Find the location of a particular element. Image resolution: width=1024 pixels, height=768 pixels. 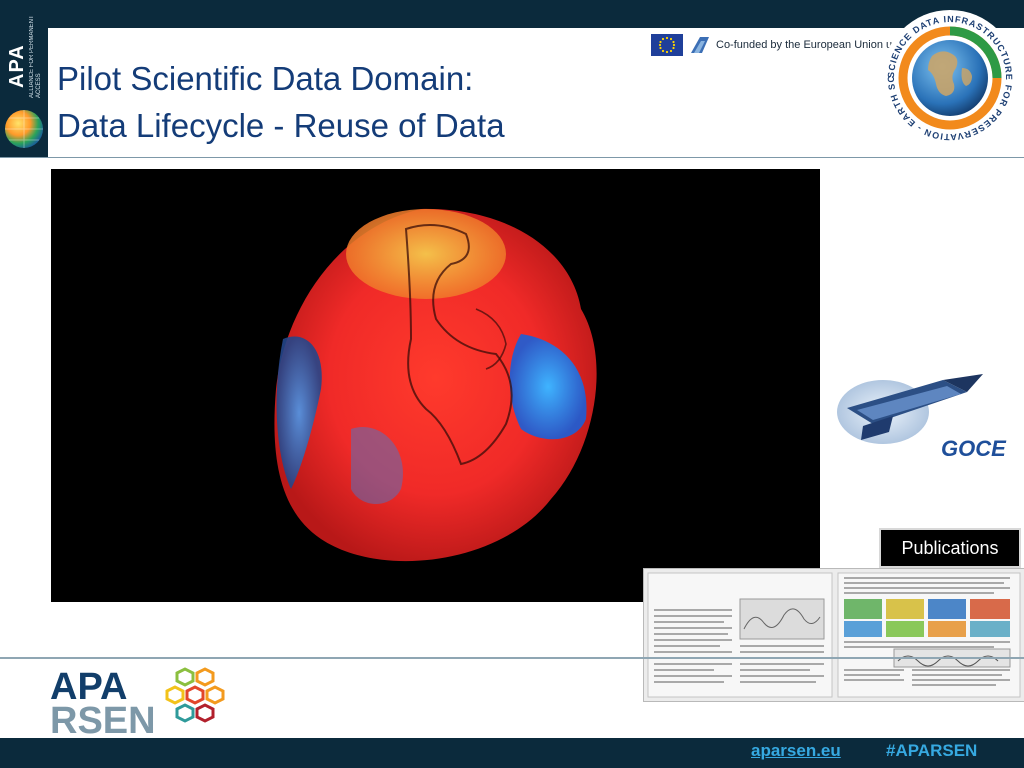

footer-website-link: aparsen.eu is located at coordinates (796, 751).